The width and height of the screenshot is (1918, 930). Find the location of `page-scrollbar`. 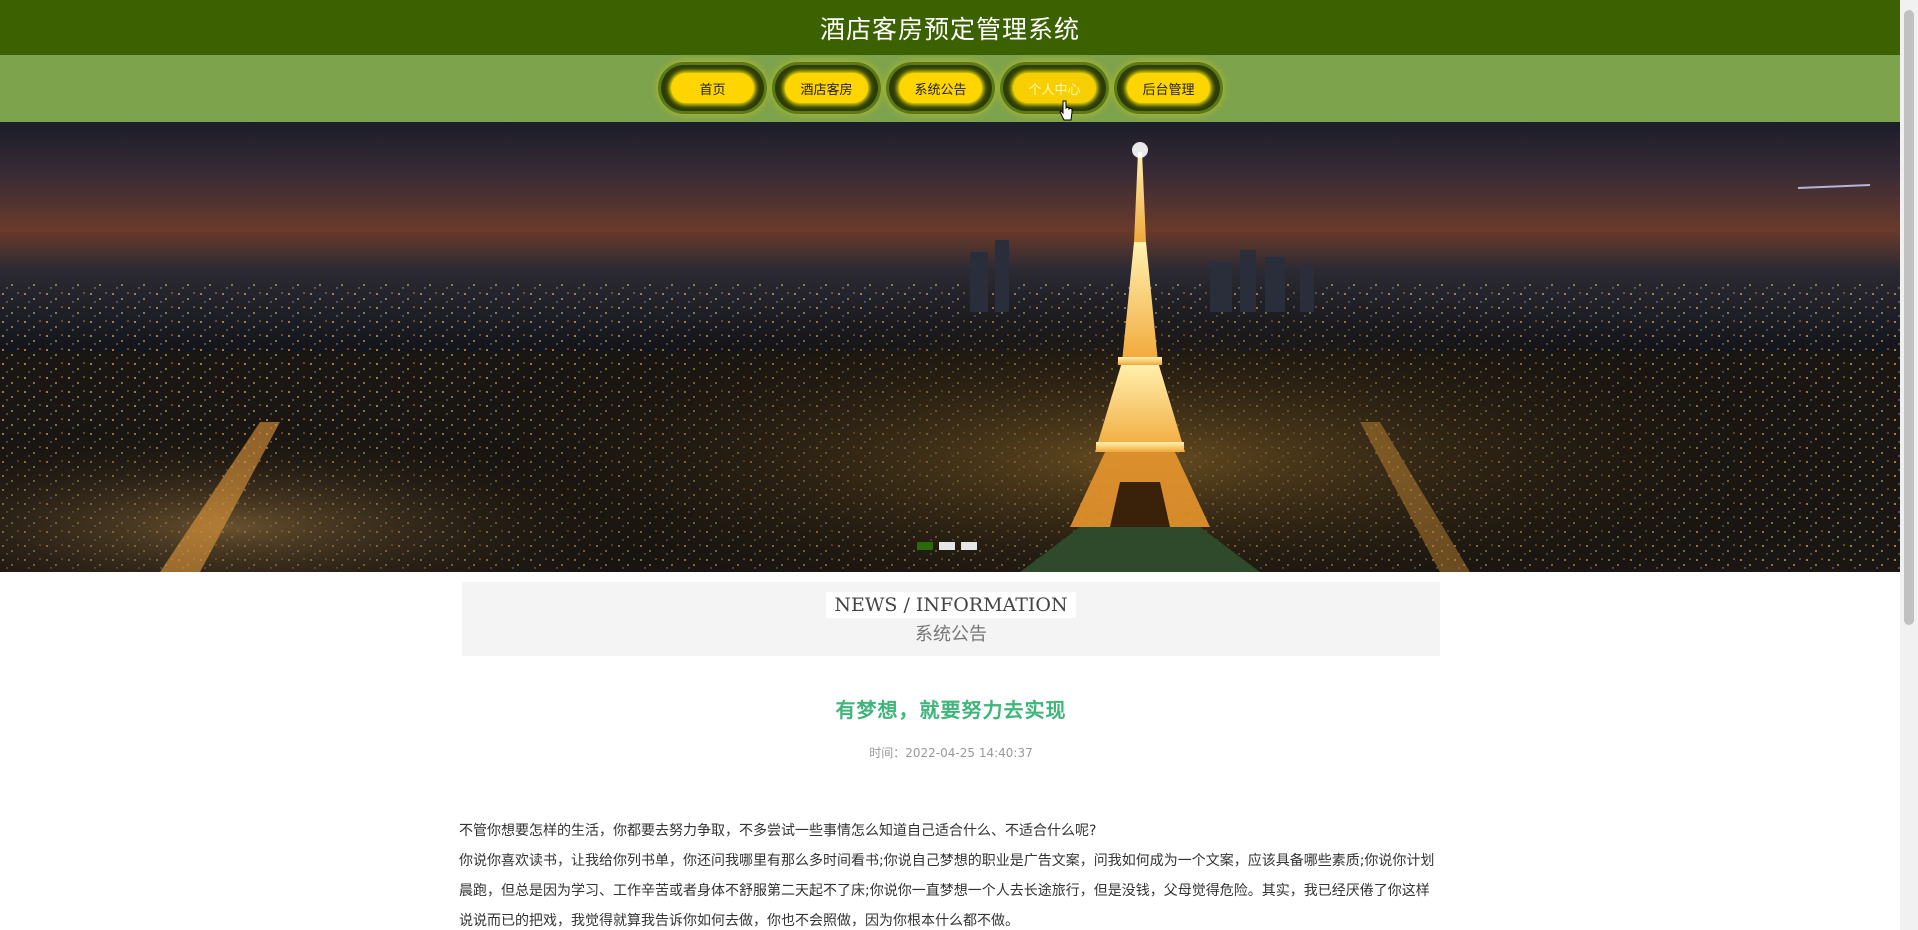

page-scrollbar is located at coordinates (1909, 465).